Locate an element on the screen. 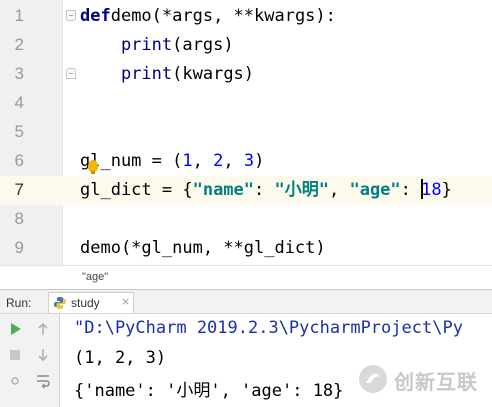  console-line: (1, 2, 3) is located at coordinates (120, 358).